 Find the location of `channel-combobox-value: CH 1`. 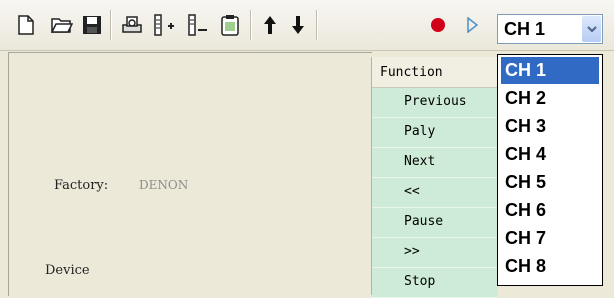

channel-combobox-value: CH 1 is located at coordinates (525, 29).